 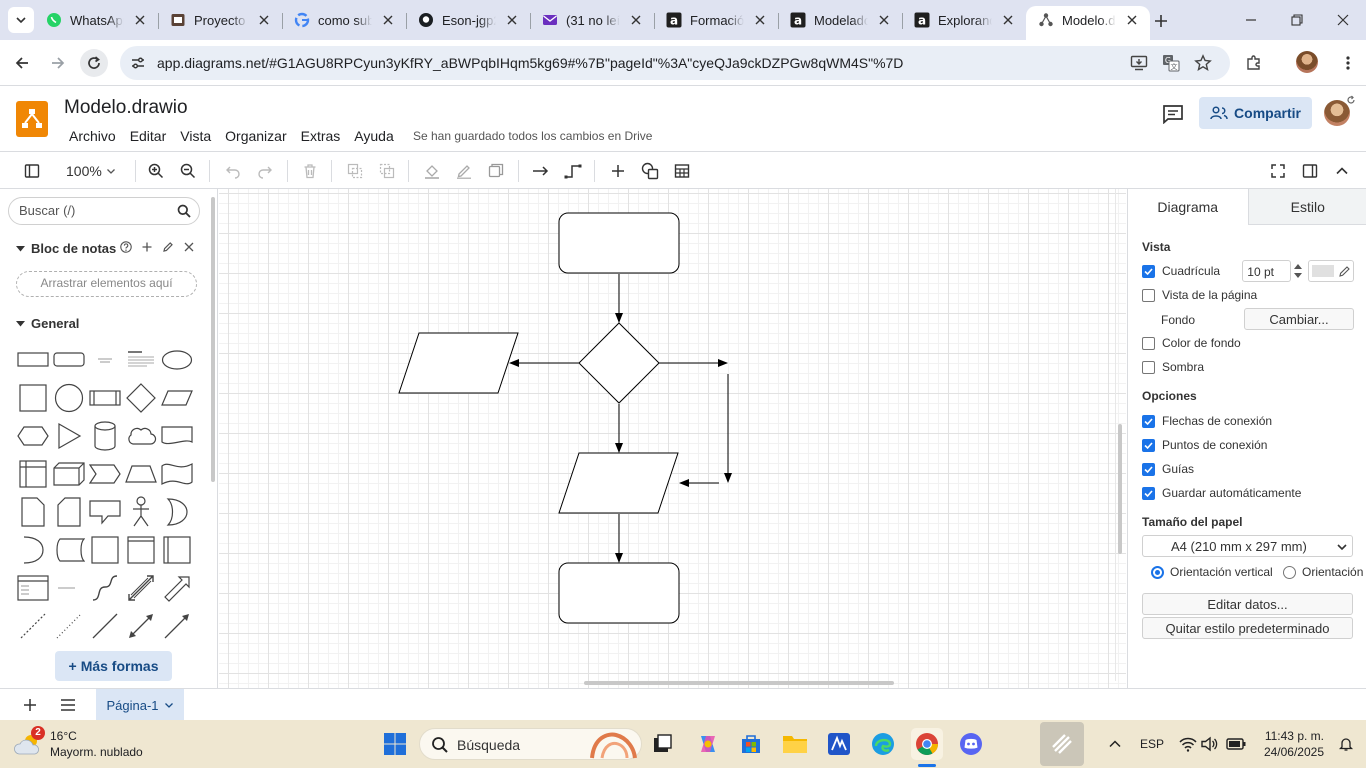 What do you see at coordinates (184, 211) in the screenshot?
I see `search-icon` at bounding box center [184, 211].